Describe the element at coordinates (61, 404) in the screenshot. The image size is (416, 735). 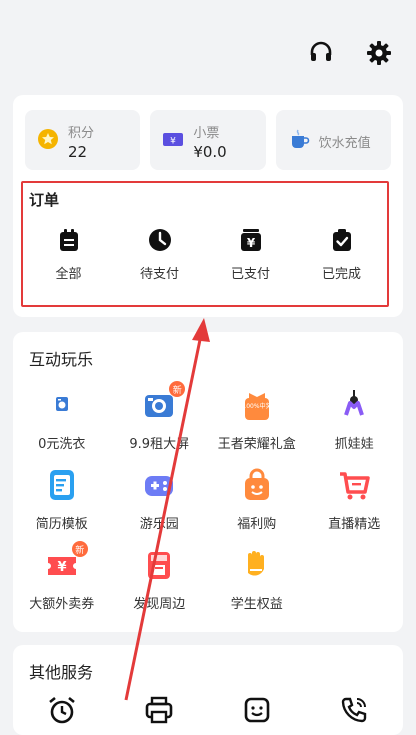
I see `washer-icon` at that location.